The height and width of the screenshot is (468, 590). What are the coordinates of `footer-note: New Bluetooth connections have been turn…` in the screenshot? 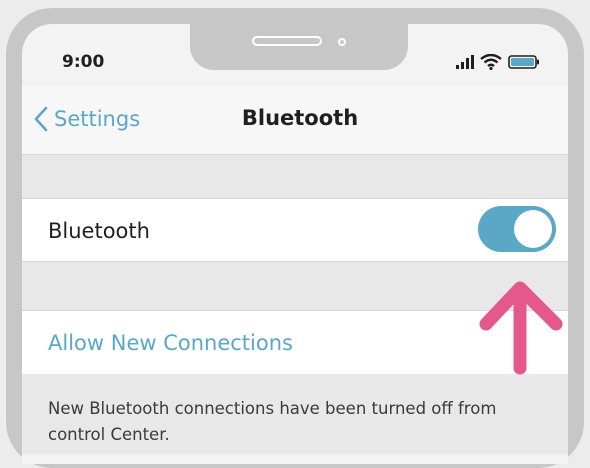 It's located at (272, 421).